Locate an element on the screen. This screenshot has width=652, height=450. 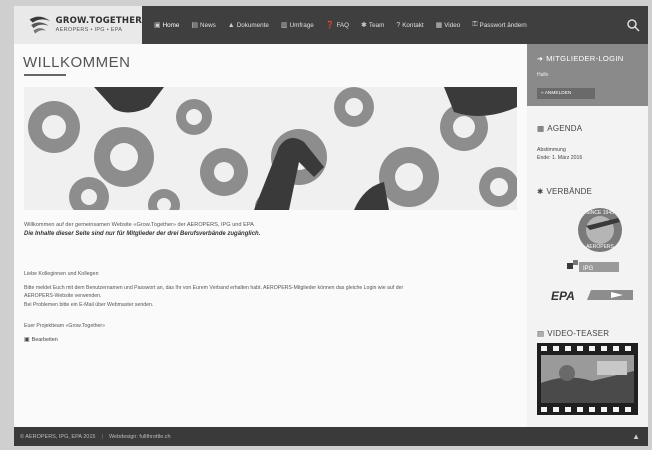
ipg-logo: IPG is located at coordinates (593, 267).